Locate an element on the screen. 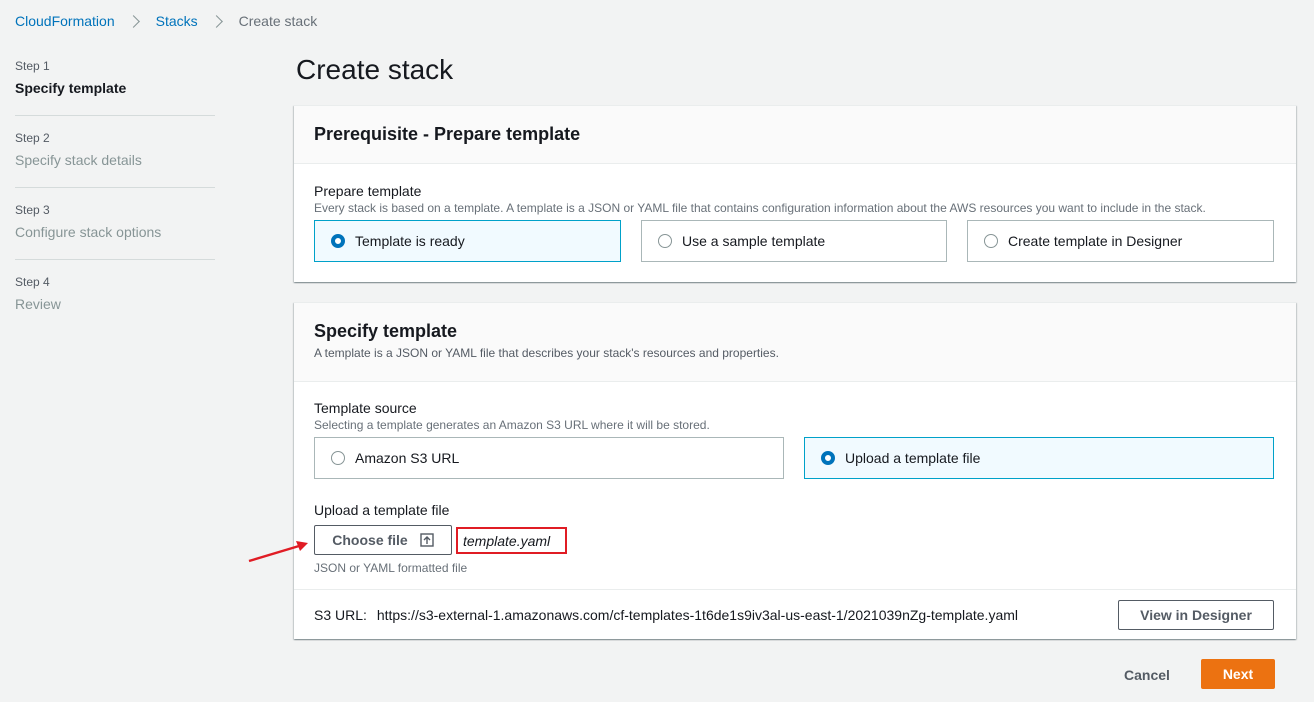  option-label: Template is ready is located at coordinates (410, 241).